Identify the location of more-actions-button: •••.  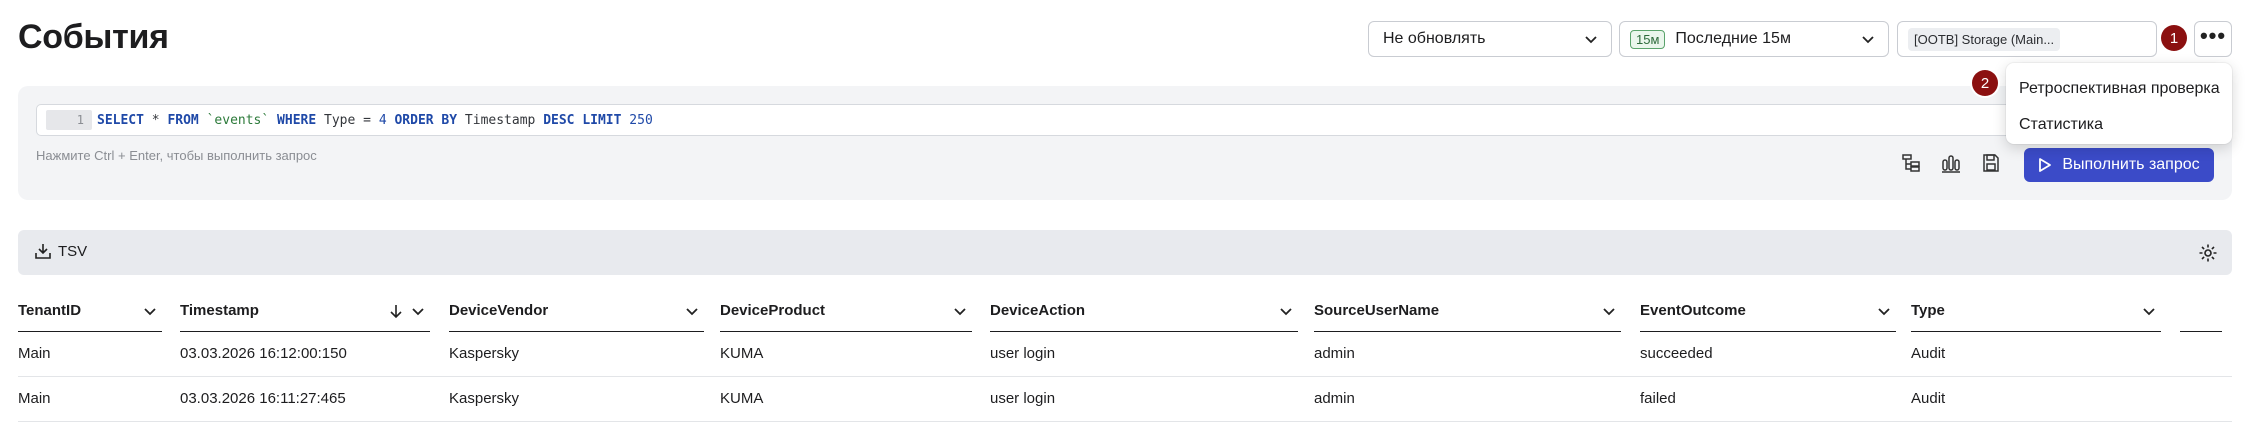
(2213, 39).